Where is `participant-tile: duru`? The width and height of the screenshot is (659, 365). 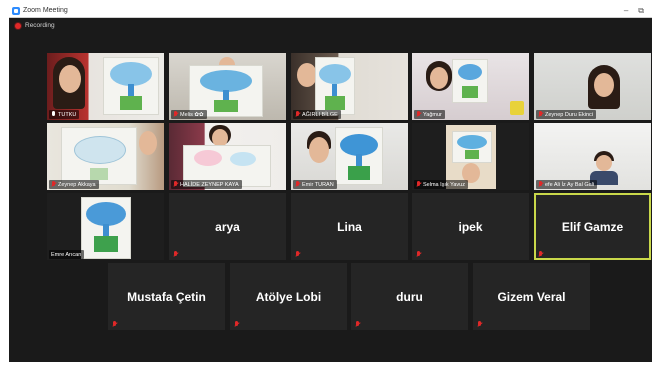
participant-tile: duru is located at coordinates (409, 296).